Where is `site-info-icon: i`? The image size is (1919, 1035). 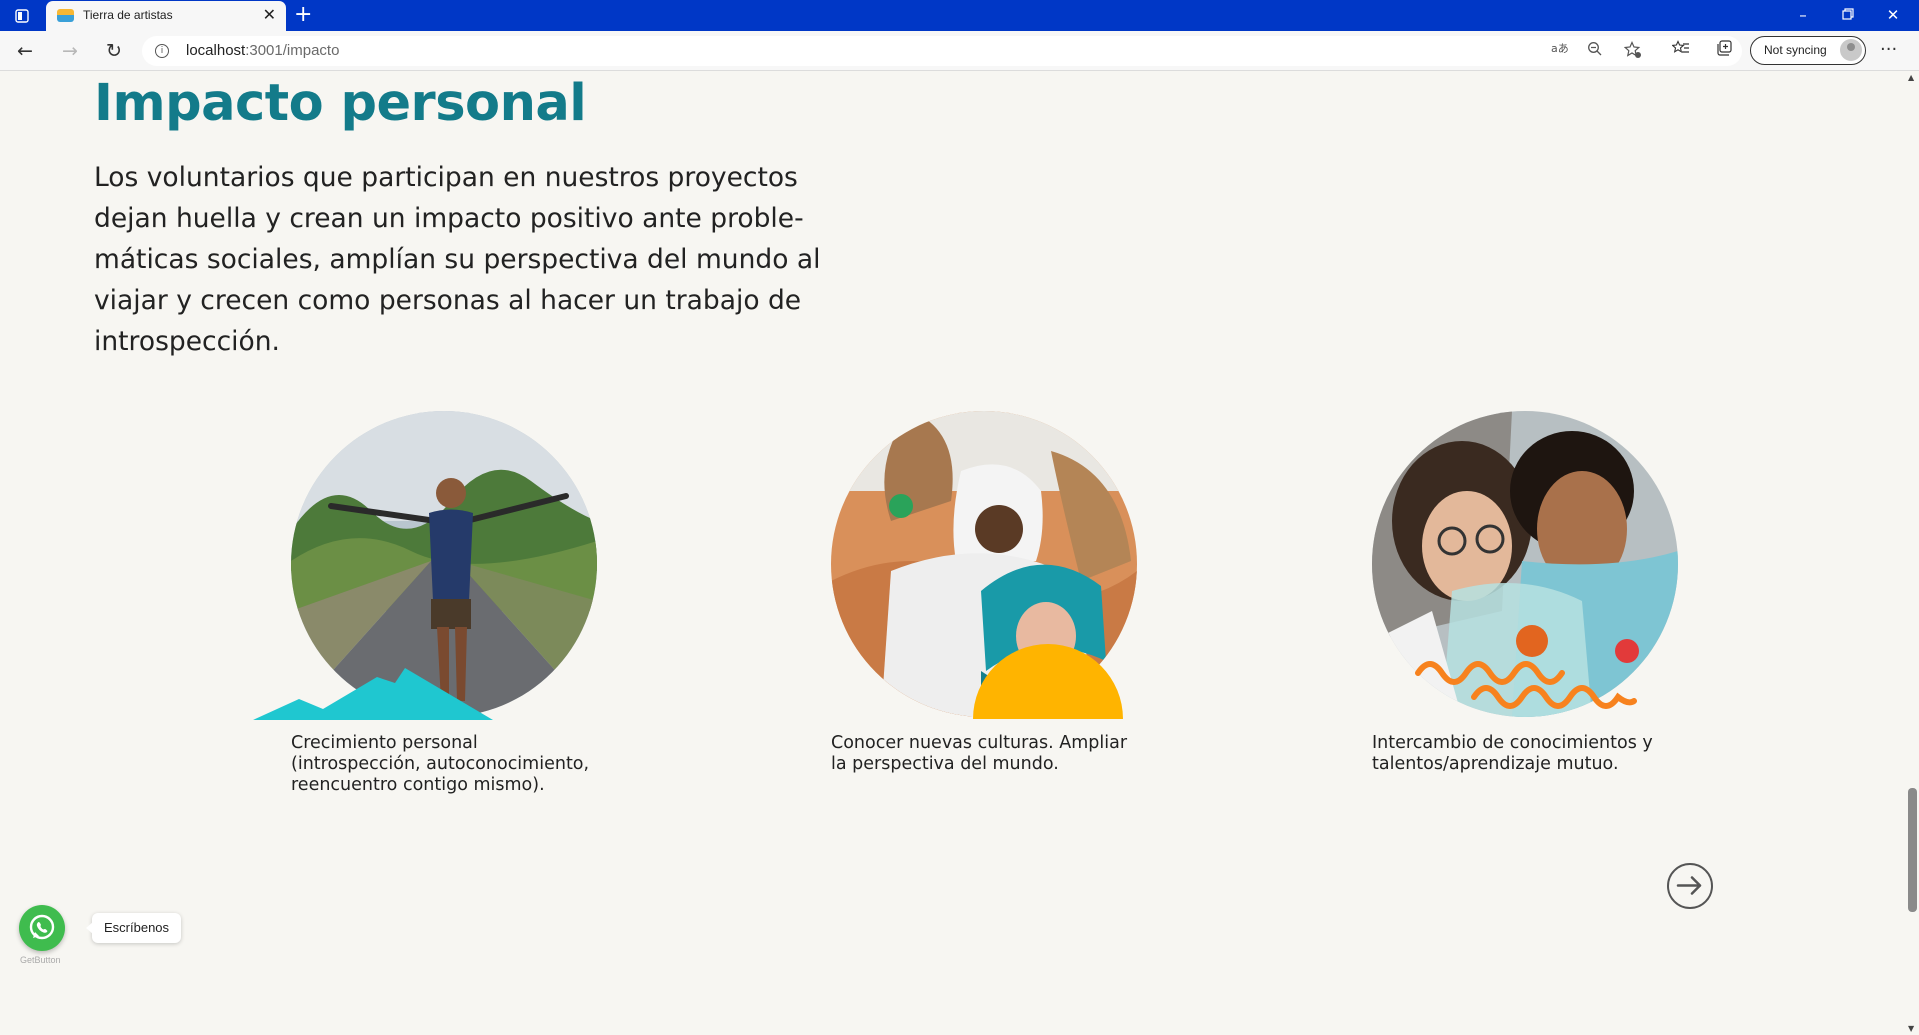
site-info-icon: i is located at coordinates (162, 51).